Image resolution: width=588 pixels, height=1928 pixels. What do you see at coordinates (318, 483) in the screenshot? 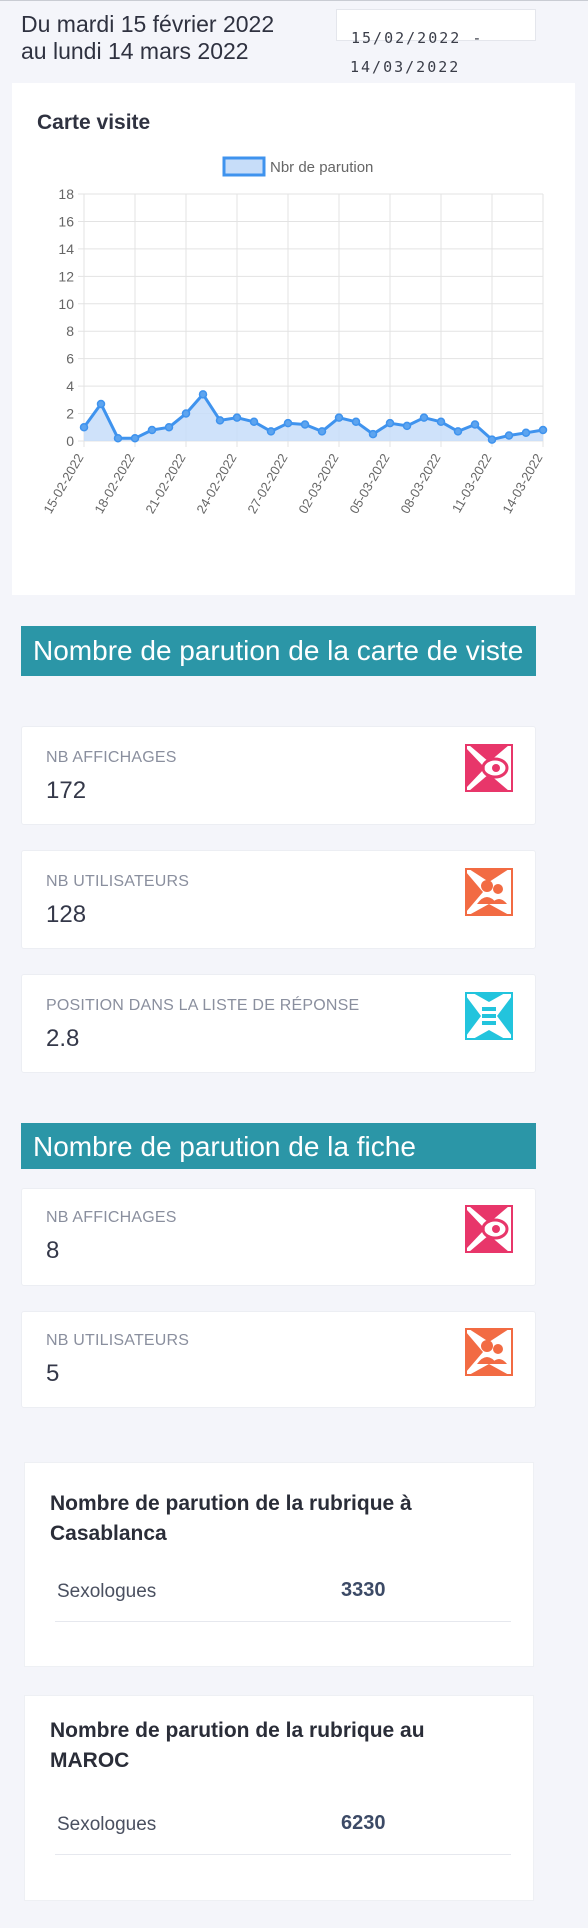
I see `x-tick-label: 02-03-2022` at bounding box center [318, 483].